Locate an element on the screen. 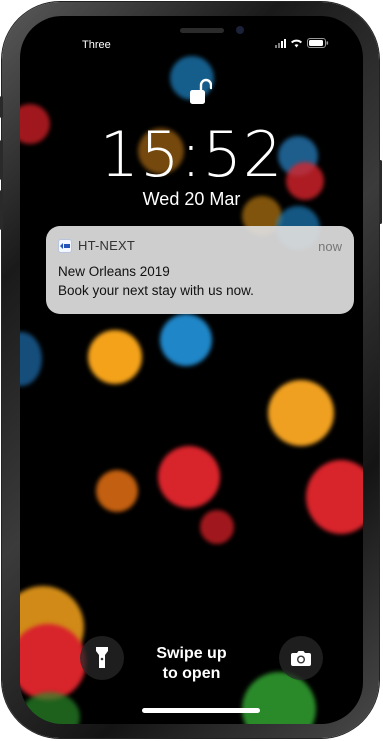 The height and width of the screenshot is (741, 383). volume-down-button is located at coordinates (1, 210).